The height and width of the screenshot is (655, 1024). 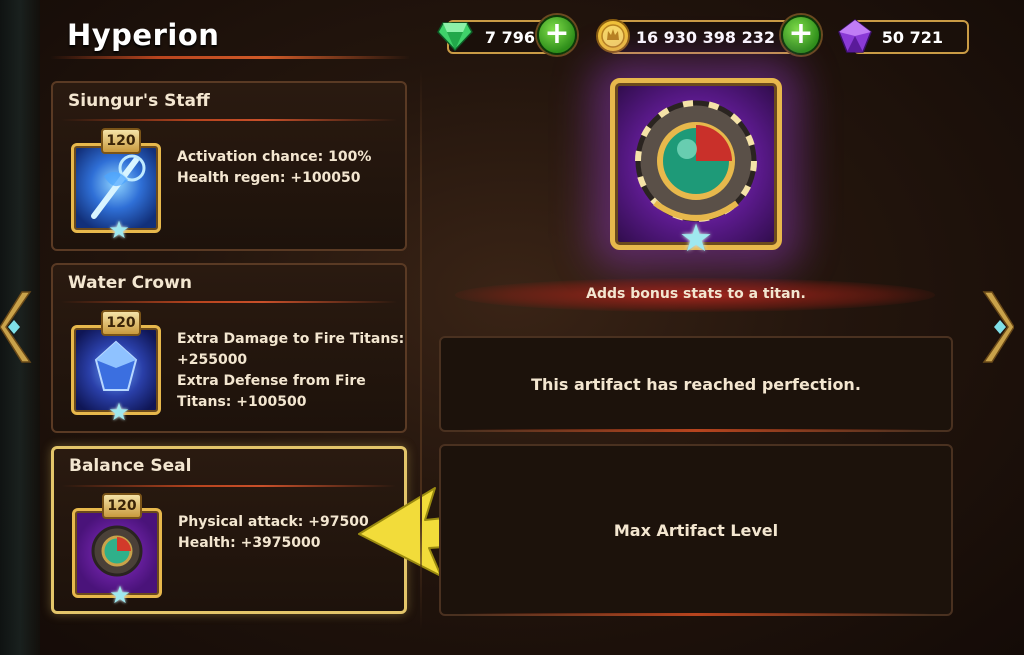 I want to click on selected-artifact-icon: ★, so click(x=696, y=167).